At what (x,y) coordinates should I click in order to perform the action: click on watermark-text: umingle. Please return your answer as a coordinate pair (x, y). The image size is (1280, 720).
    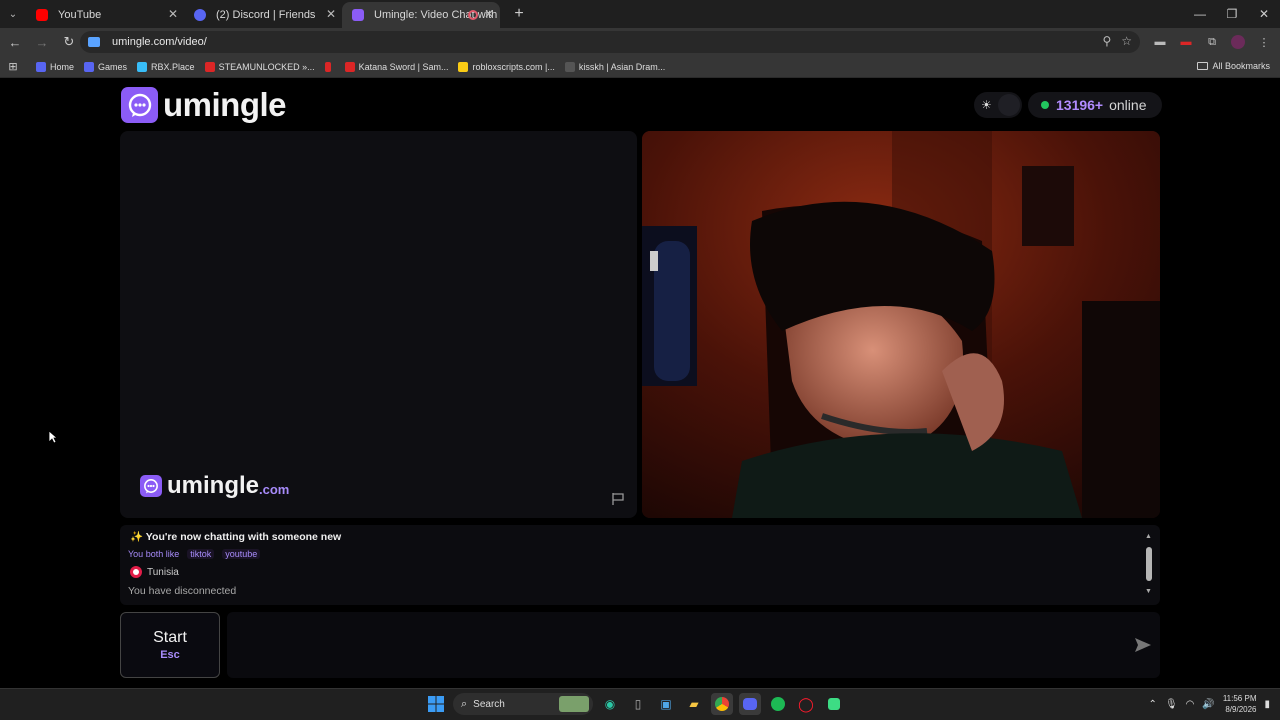
    Looking at the image, I should click on (213, 485).